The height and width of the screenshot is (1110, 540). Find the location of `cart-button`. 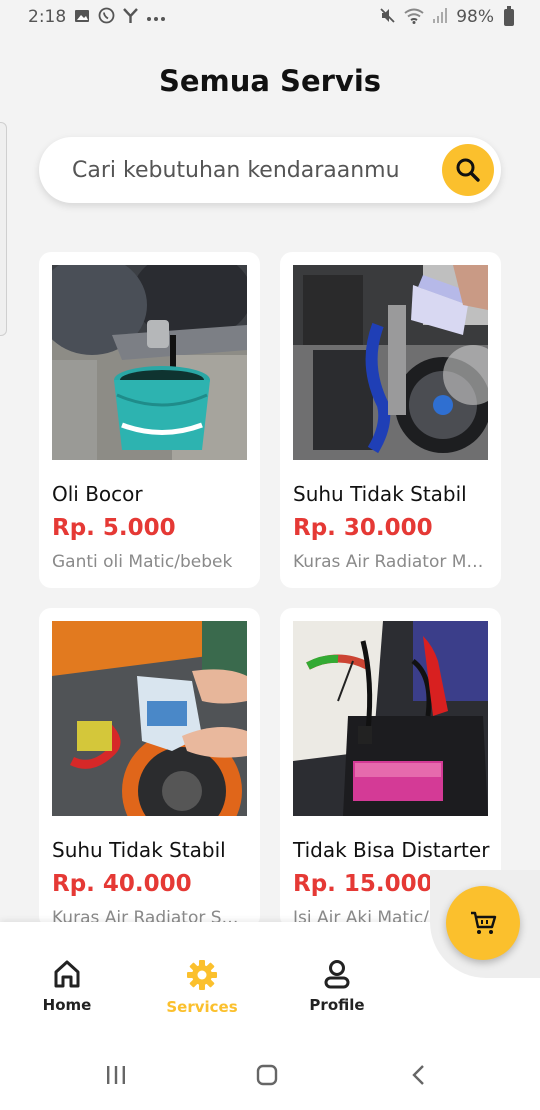

cart-button is located at coordinates (483, 923).